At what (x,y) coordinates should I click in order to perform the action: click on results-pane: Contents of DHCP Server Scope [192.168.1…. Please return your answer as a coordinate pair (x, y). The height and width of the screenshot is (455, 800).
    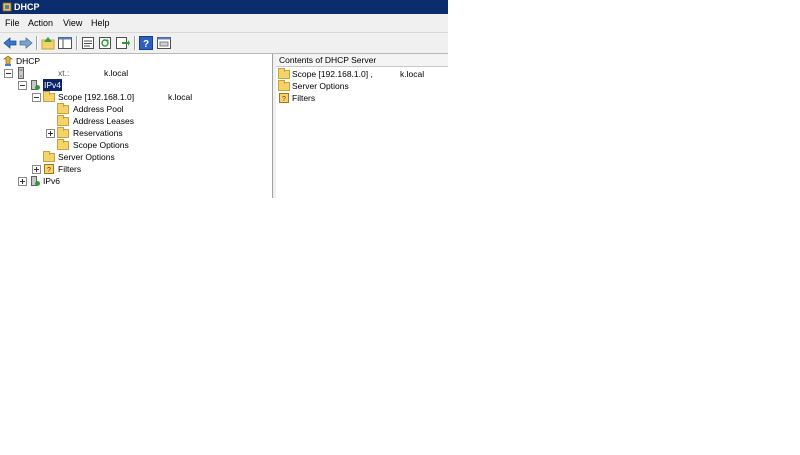
    Looking at the image, I should click on (362, 126).